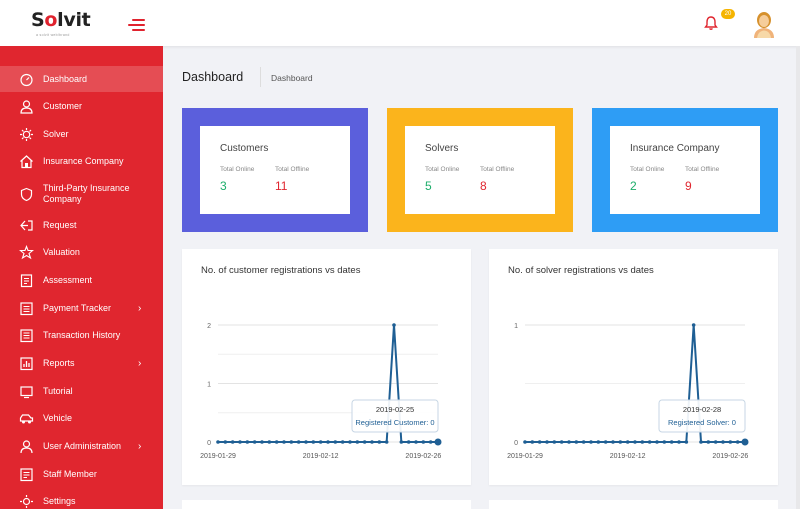 This screenshot has height=509, width=800. I want to click on stat-card-body: Solvers Total Online Total Offline 5 8, so click(480, 170).